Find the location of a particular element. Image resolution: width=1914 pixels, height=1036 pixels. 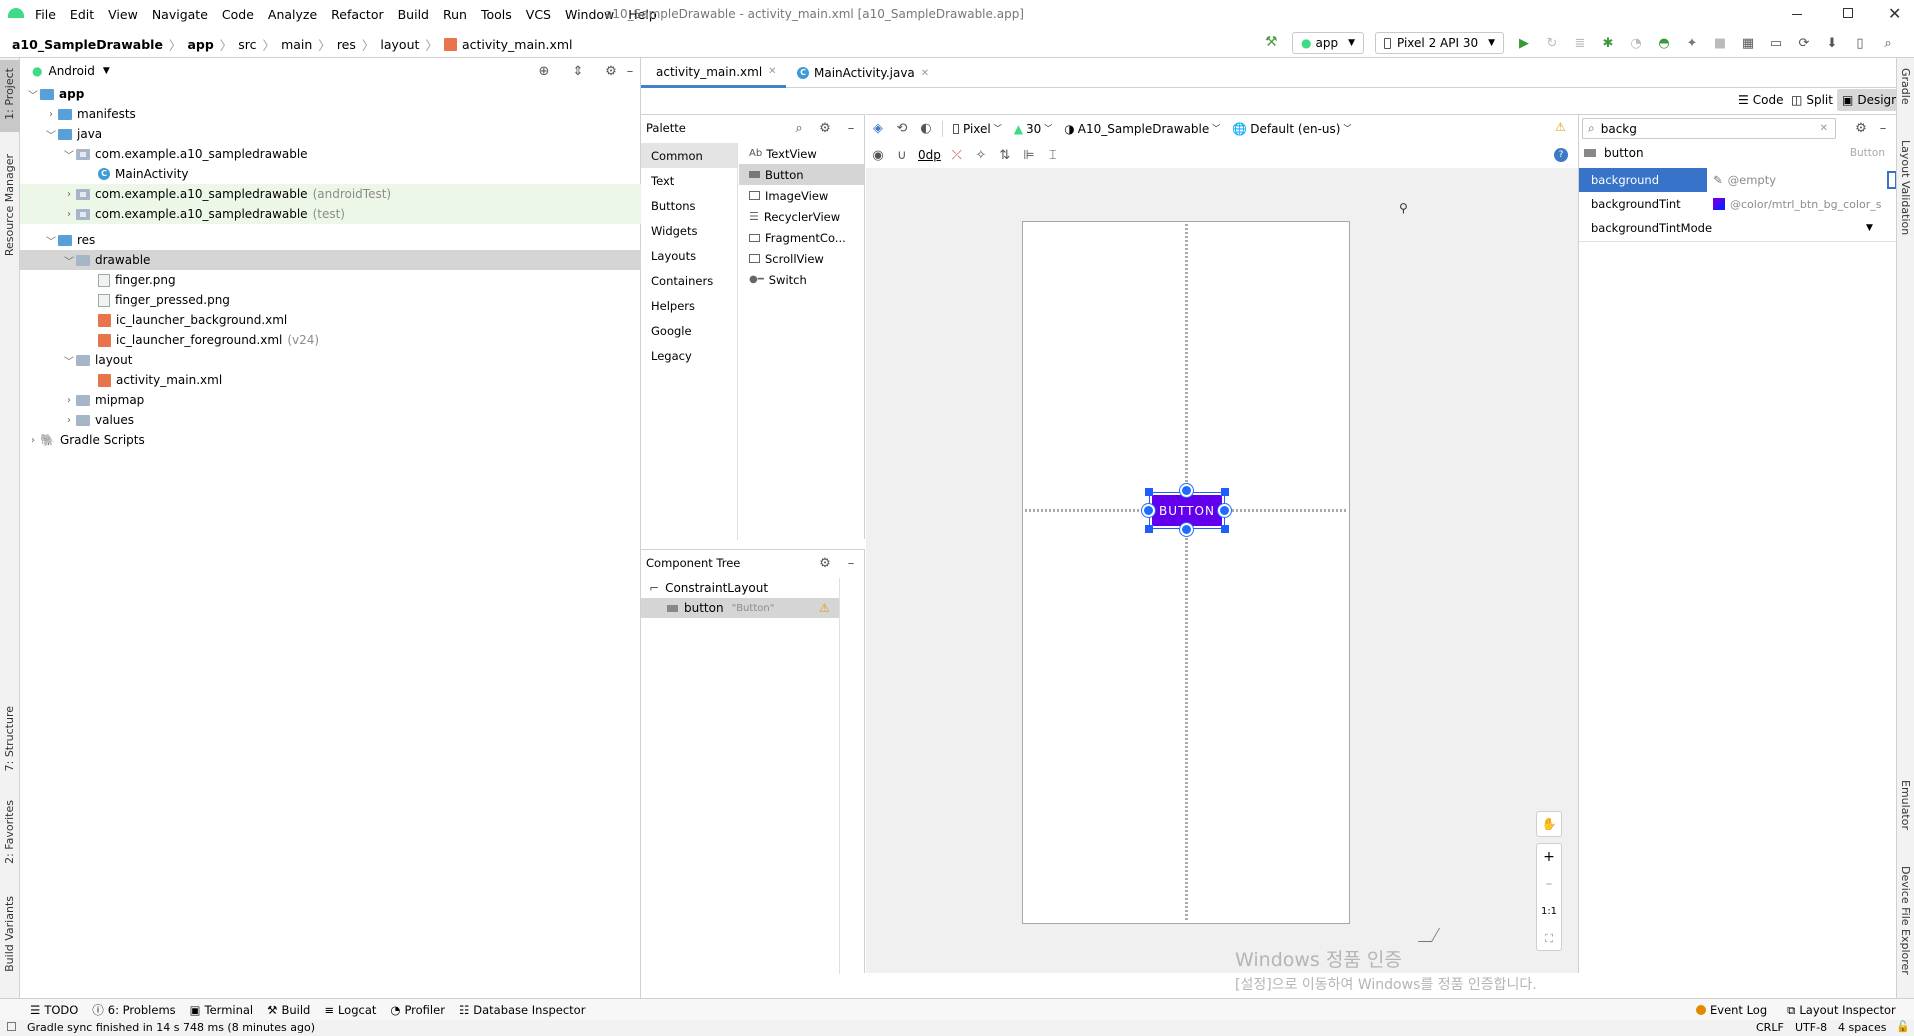

breadcrumb-file: activity_main.xml is located at coordinates (517, 44).